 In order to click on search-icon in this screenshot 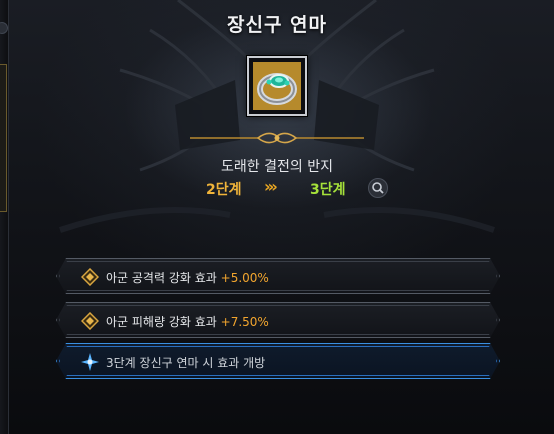, I will do `click(378, 188)`.